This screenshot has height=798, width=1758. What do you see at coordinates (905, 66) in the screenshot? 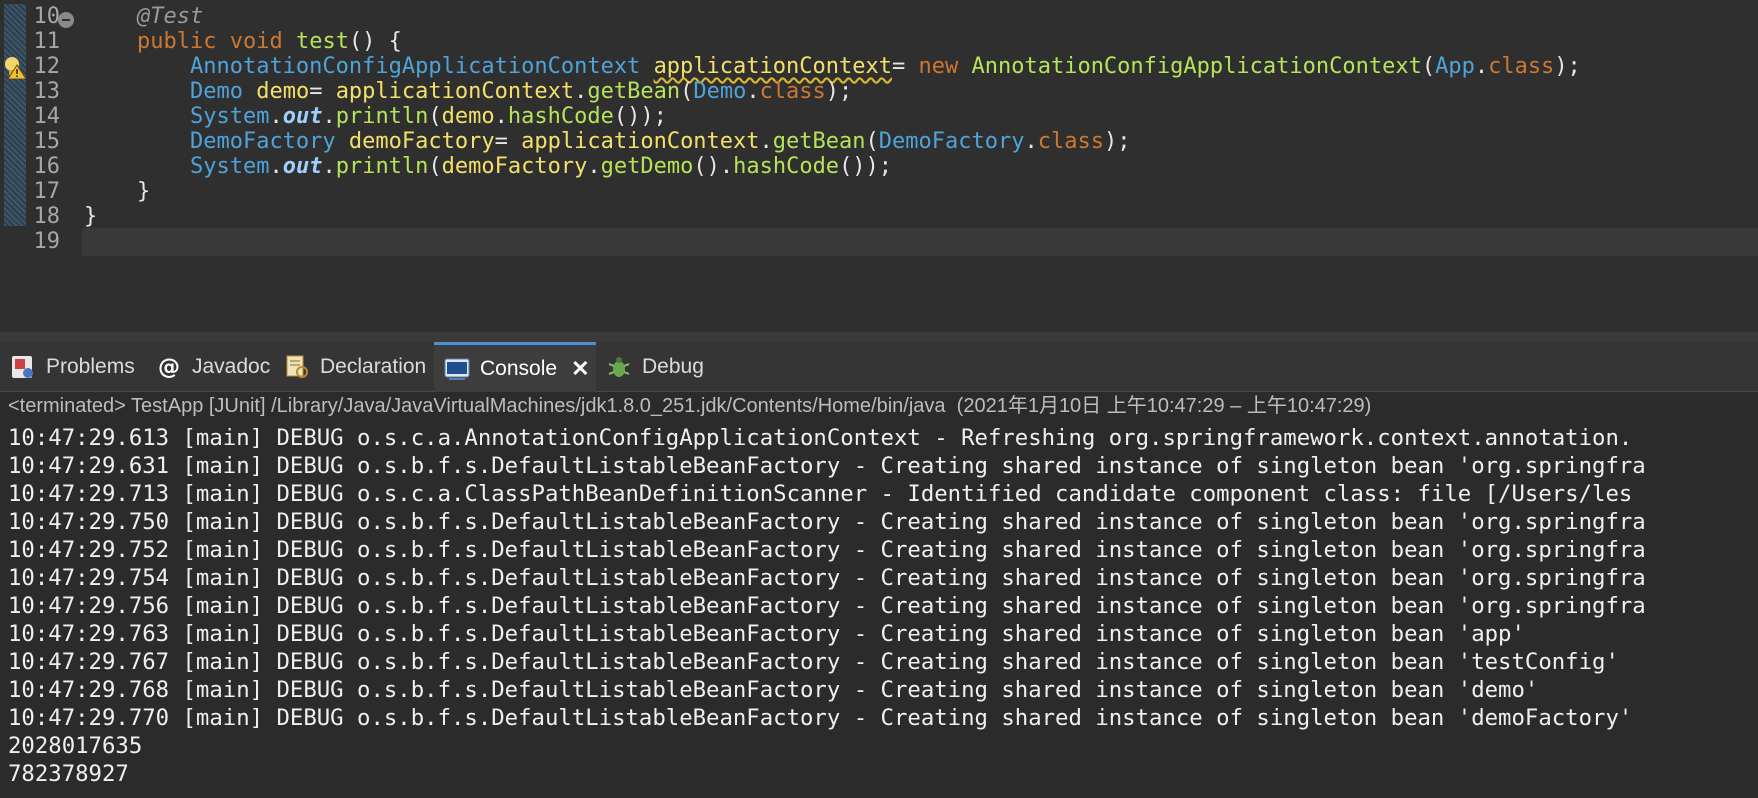
I see `code-token: =` at bounding box center [905, 66].